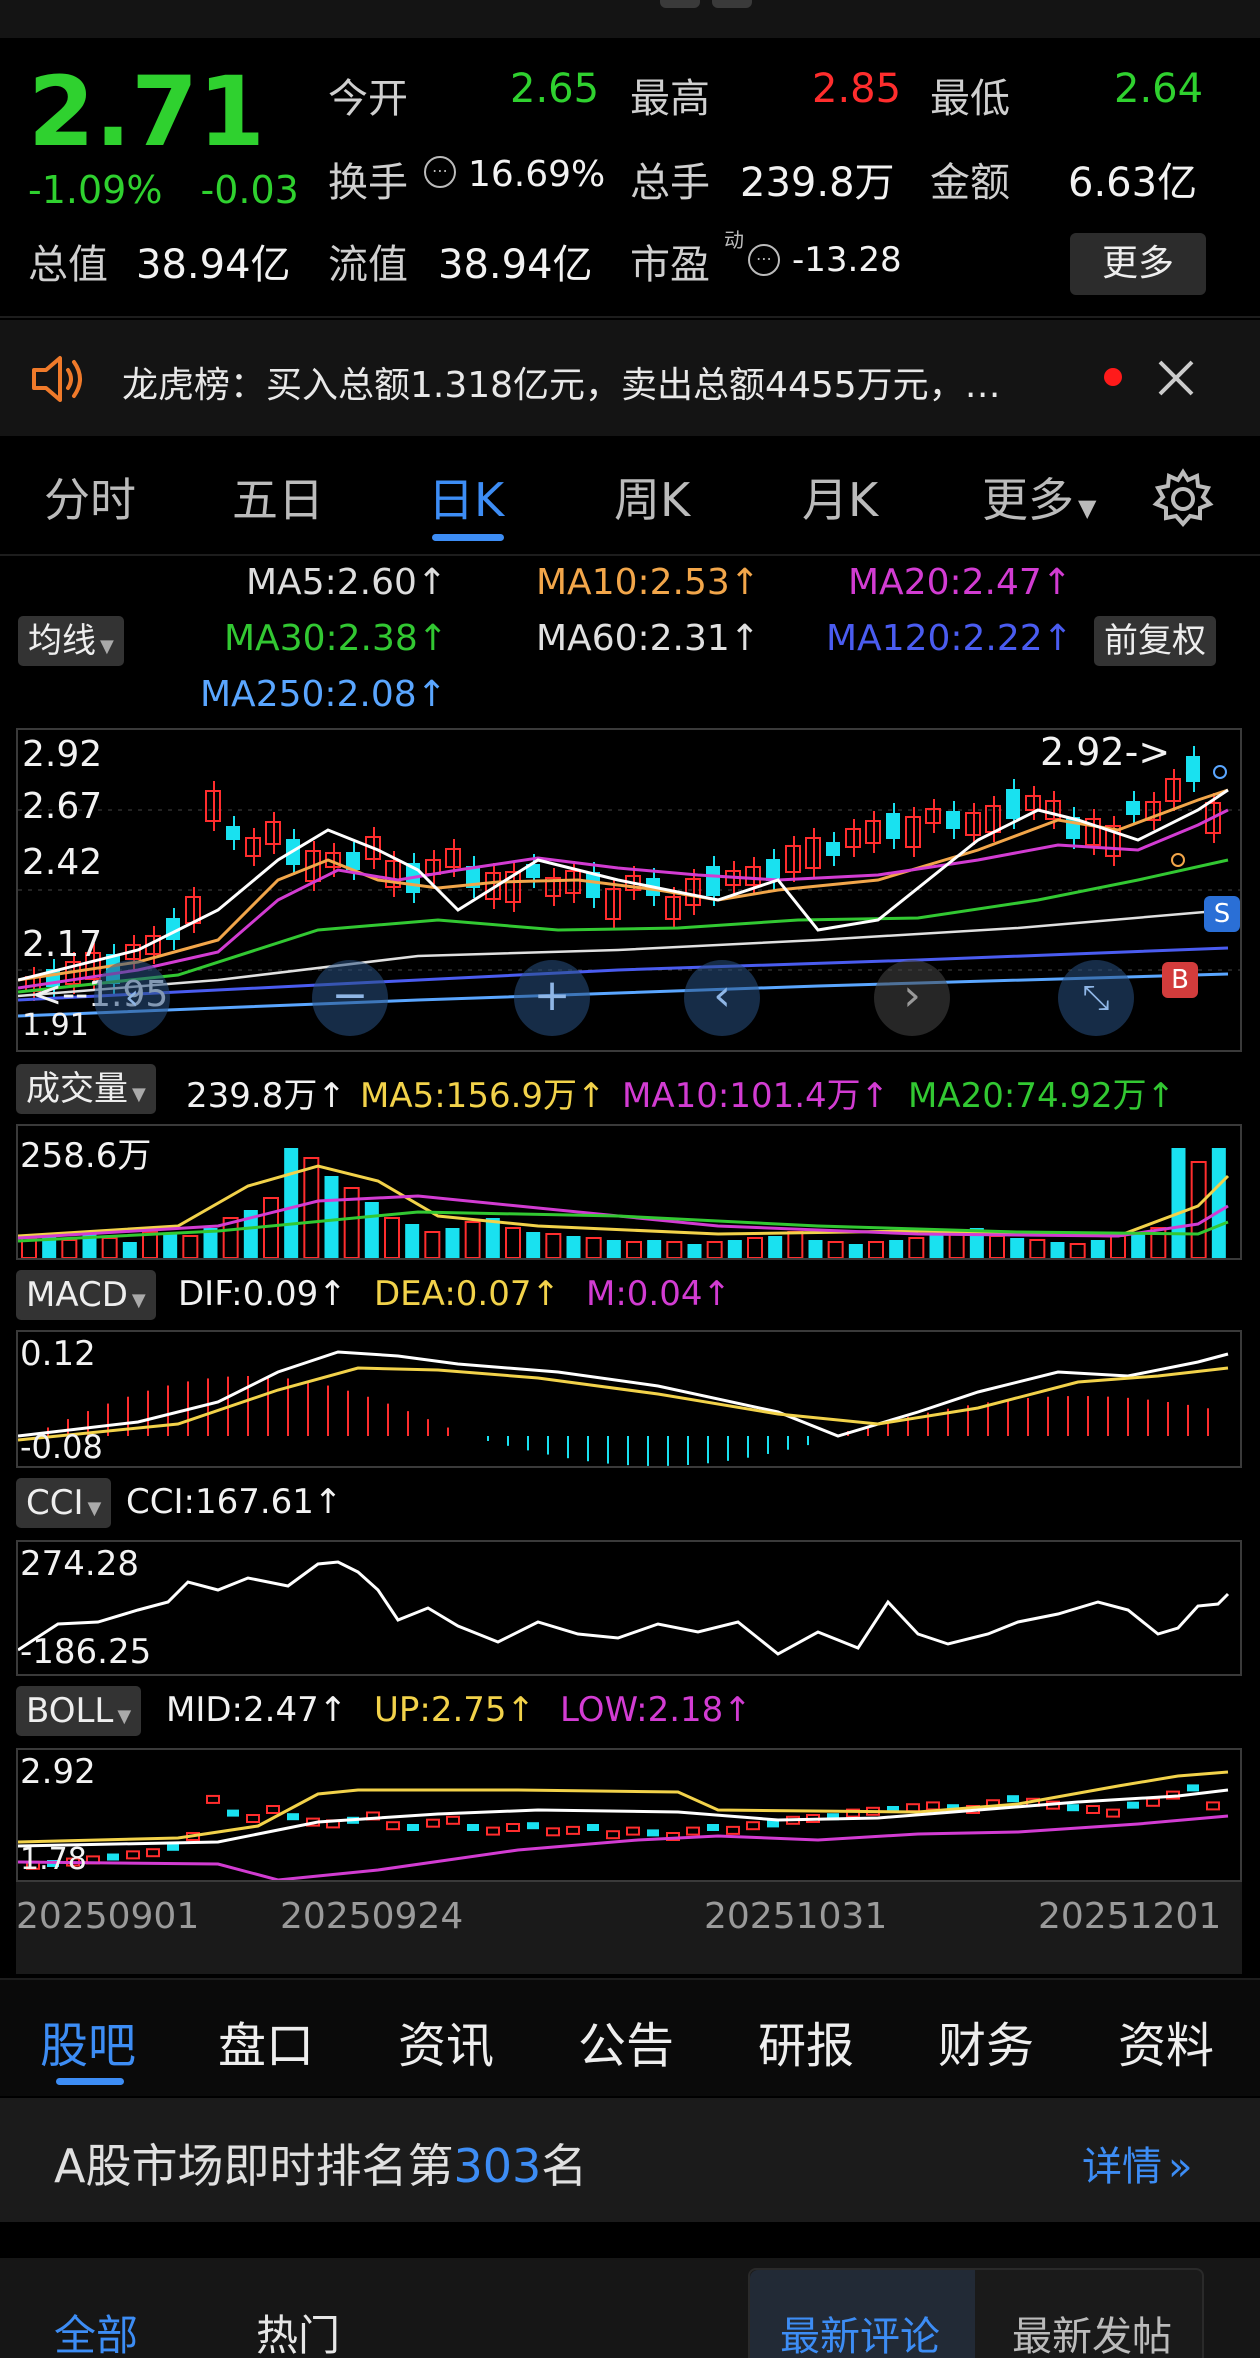  What do you see at coordinates (88, 2041) in the screenshot?
I see `tab-guba: 股吧` at bounding box center [88, 2041].